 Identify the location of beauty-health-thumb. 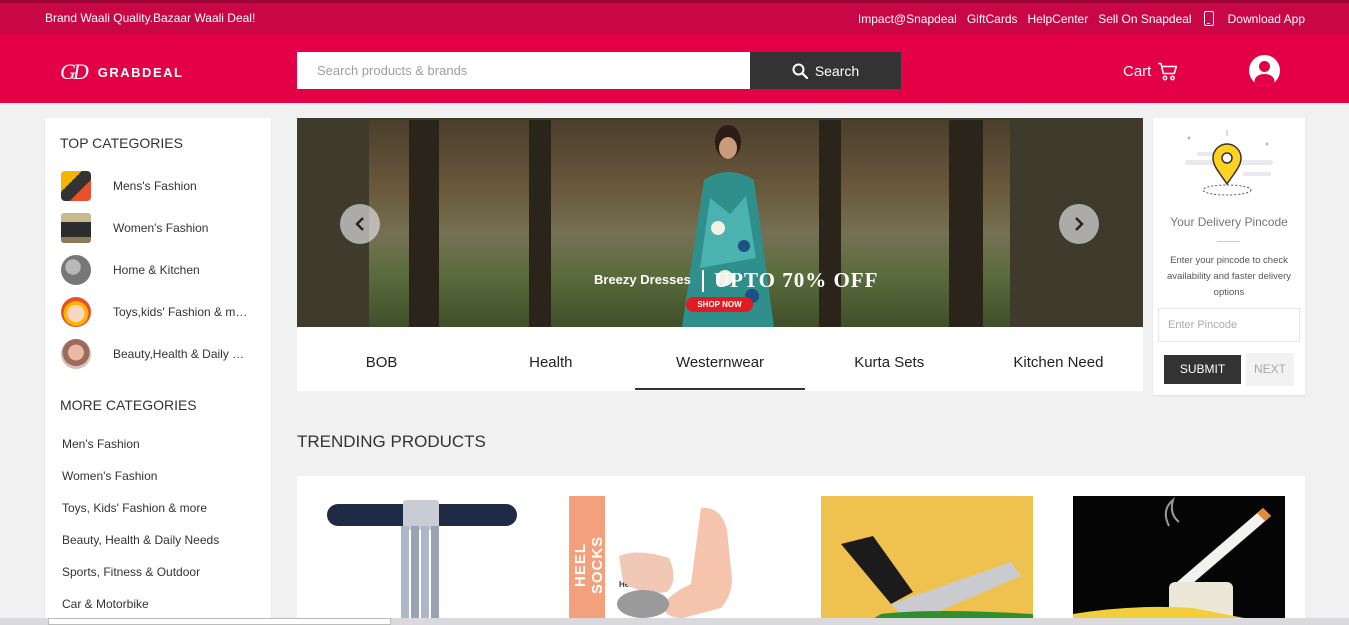
(76, 354).